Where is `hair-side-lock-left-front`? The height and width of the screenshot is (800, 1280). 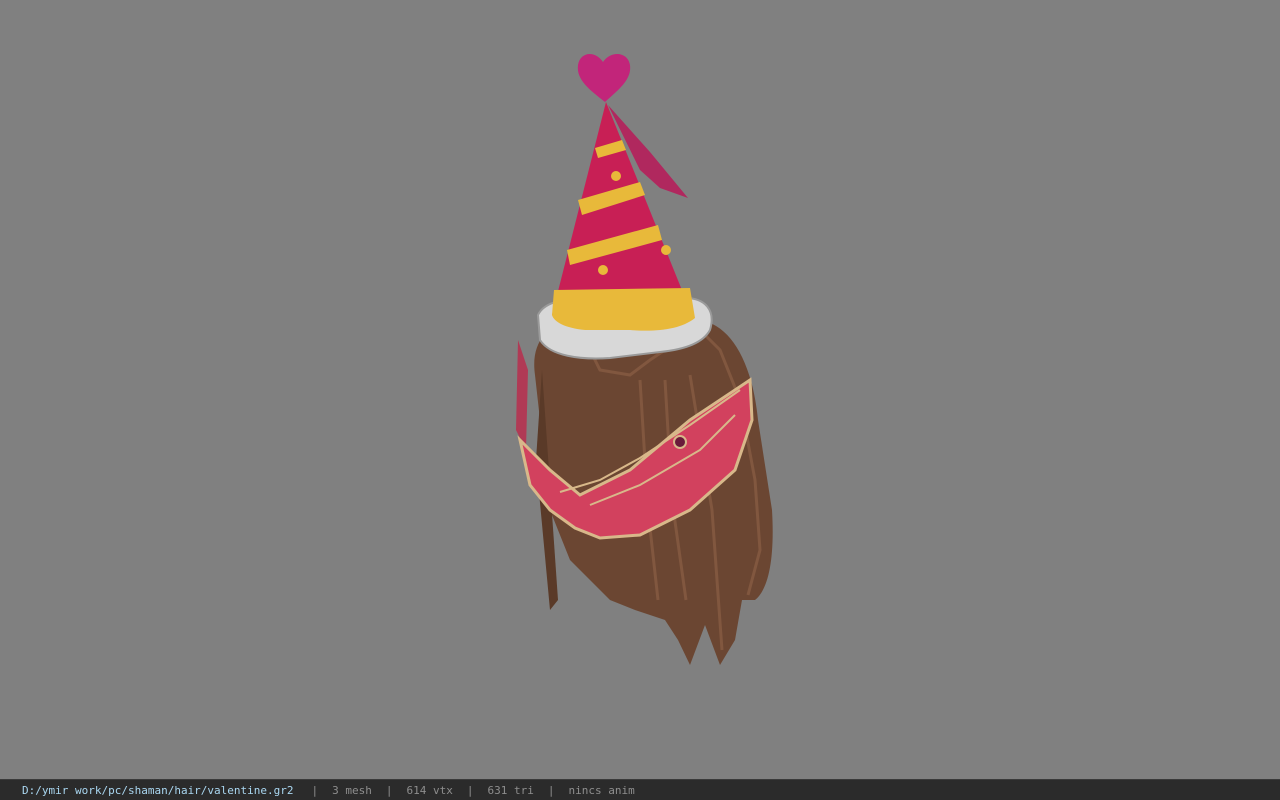
hair-side-lock-left-front is located at coordinates (522, 395).